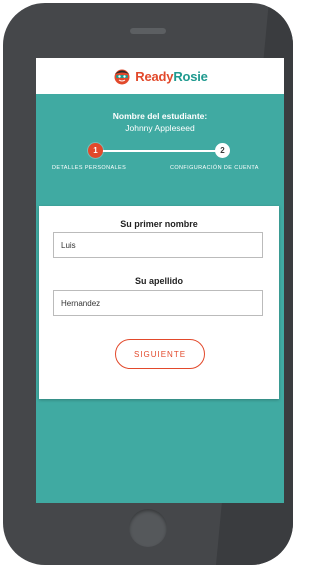 Image resolution: width=320 pixels, height=568 pixels. I want to click on last-name-label: Su apellido, so click(158, 281).